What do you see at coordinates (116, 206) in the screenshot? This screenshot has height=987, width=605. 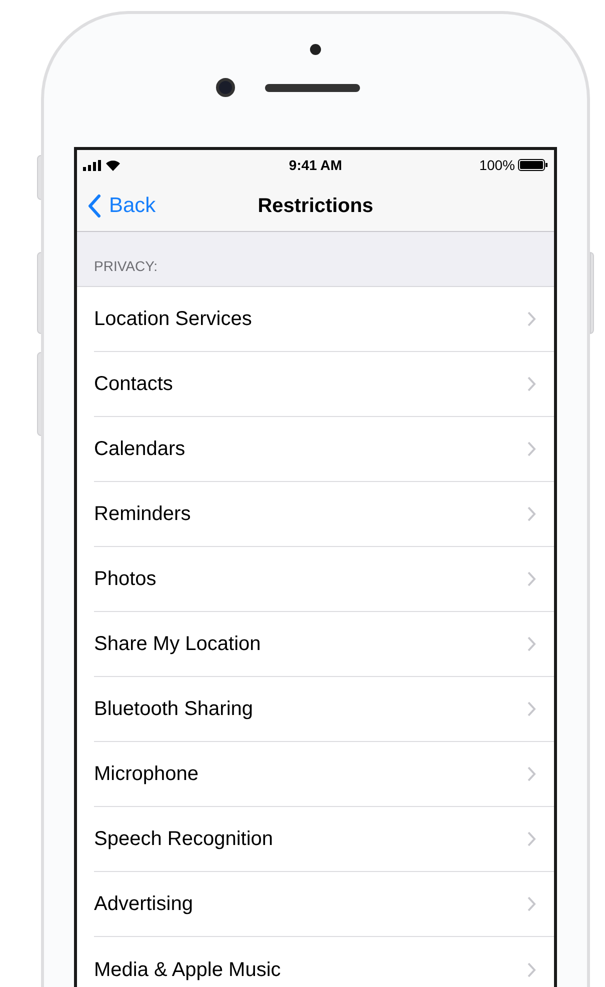 I see `back-button: Back` at bounding box center [116, 206].